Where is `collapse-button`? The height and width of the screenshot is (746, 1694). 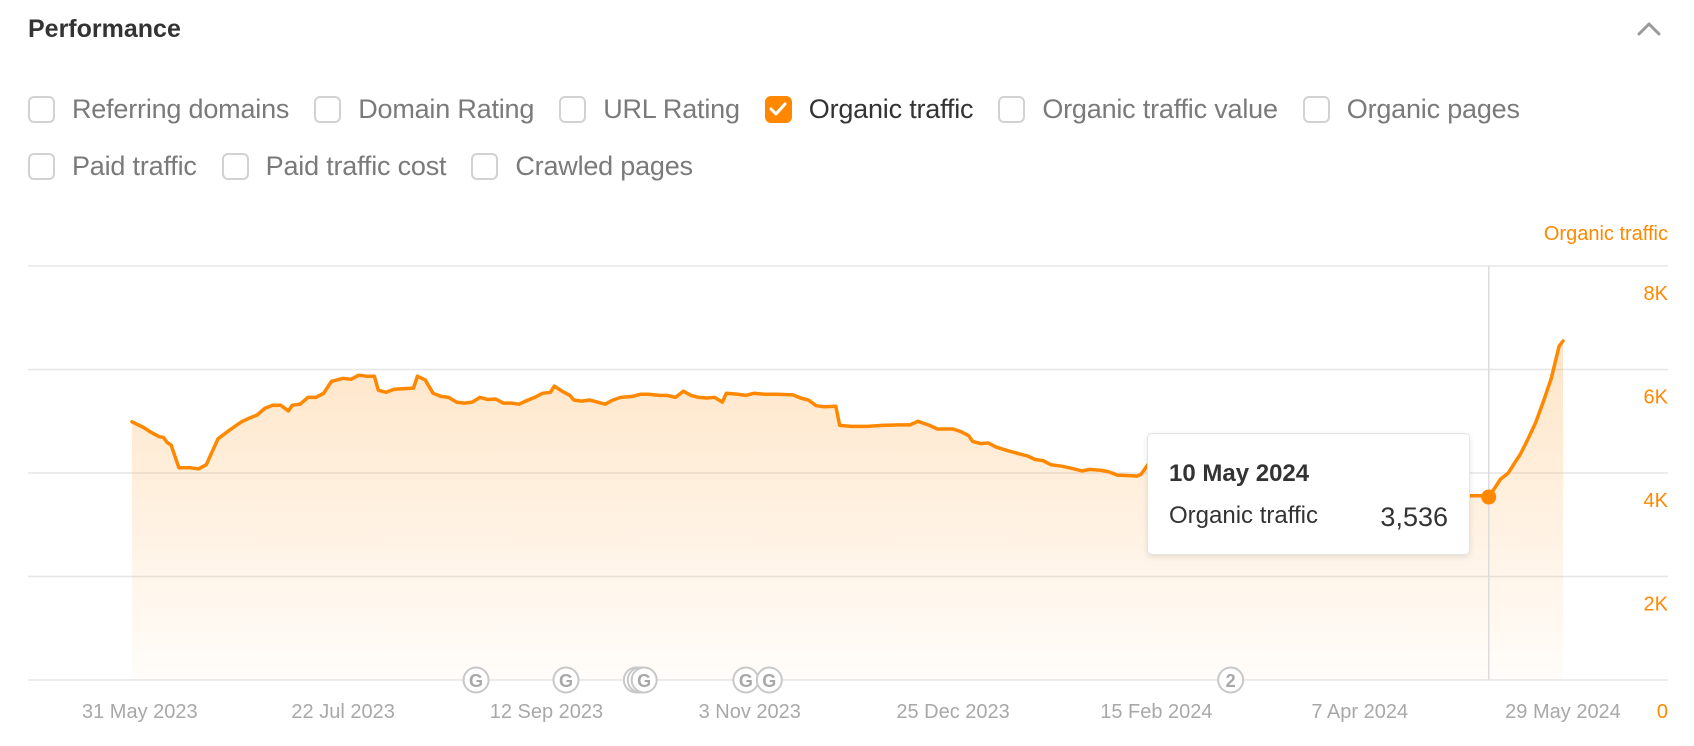 collapse-button is located at coordinates (1649, 29).